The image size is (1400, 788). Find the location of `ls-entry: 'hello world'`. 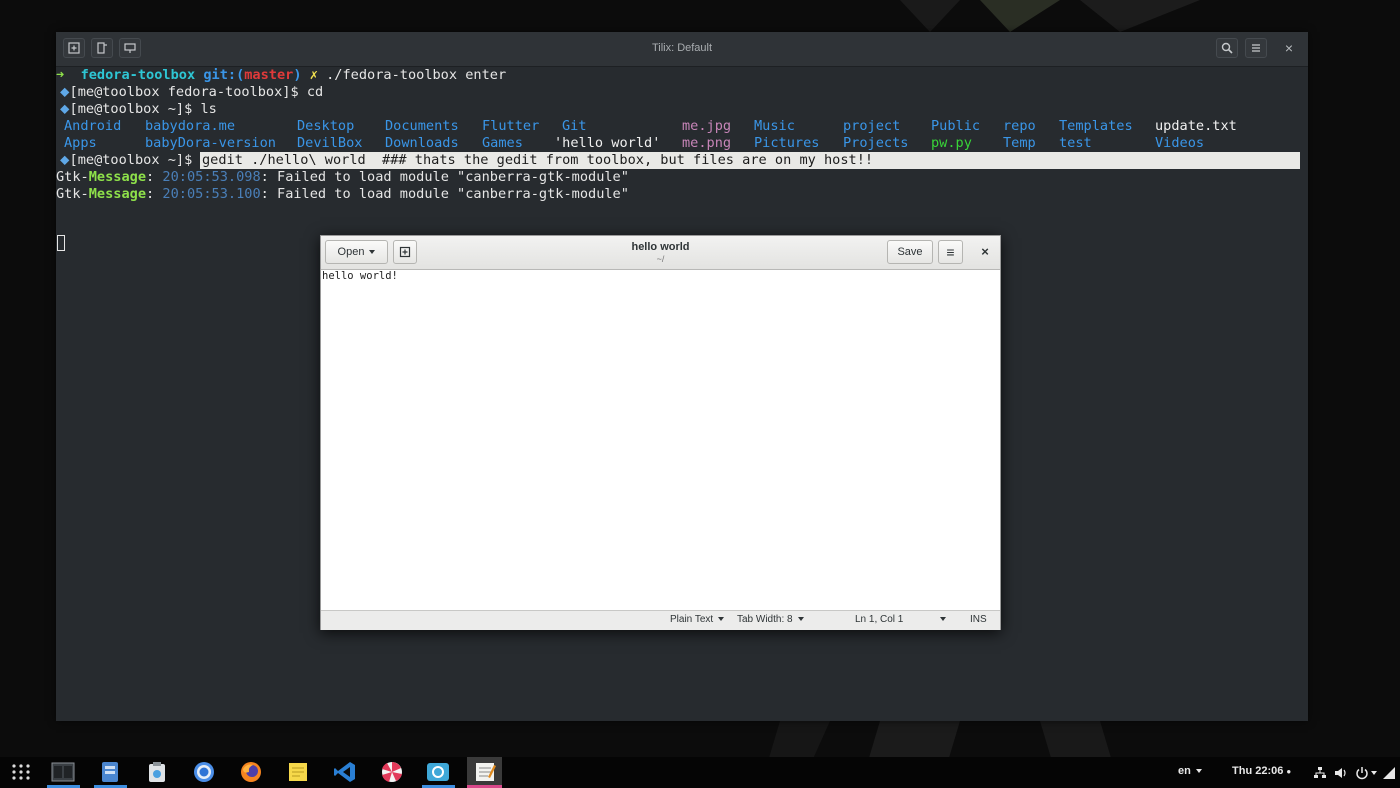

ls-entry: 'hello world' is located at coordinates (607, 143).